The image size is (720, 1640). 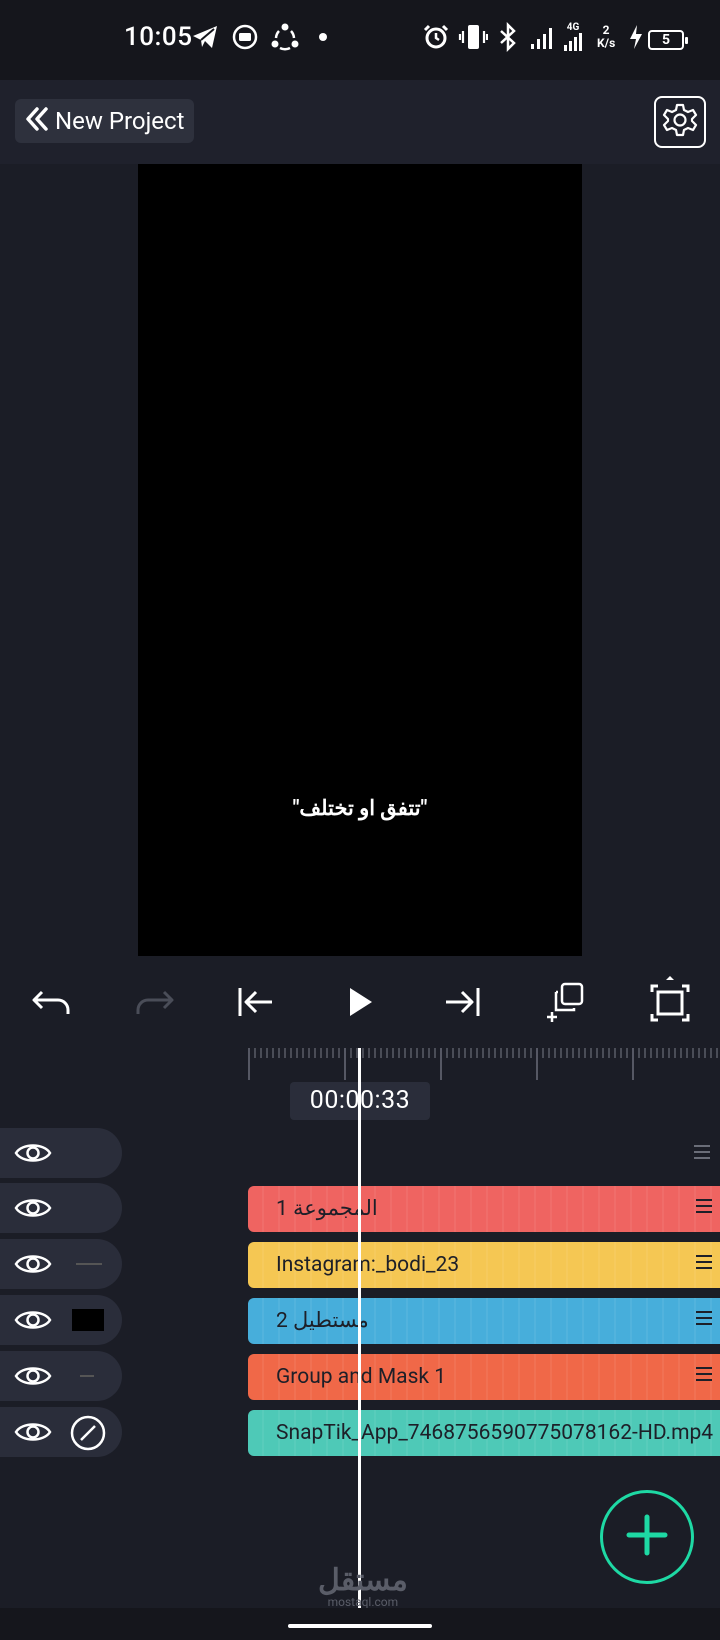 I want to click on playhead, so click(x=359, y=1328).